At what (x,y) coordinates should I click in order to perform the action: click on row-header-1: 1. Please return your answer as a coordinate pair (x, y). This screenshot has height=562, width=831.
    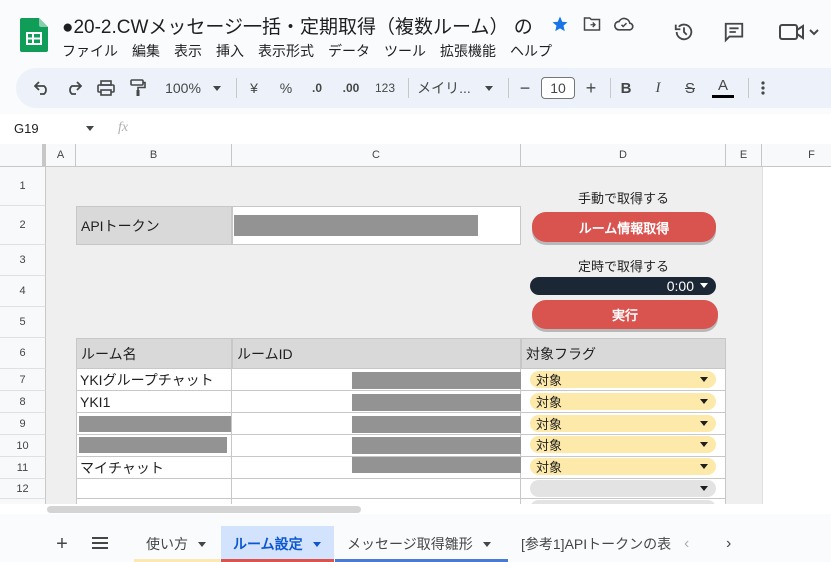
    Looking at the image, I should click on (23, 186).